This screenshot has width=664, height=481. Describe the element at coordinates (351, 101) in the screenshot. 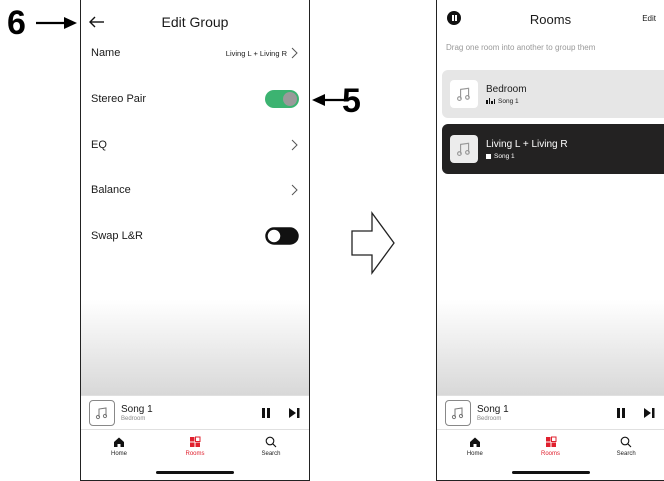

I see `callout-5: 5` at that location.